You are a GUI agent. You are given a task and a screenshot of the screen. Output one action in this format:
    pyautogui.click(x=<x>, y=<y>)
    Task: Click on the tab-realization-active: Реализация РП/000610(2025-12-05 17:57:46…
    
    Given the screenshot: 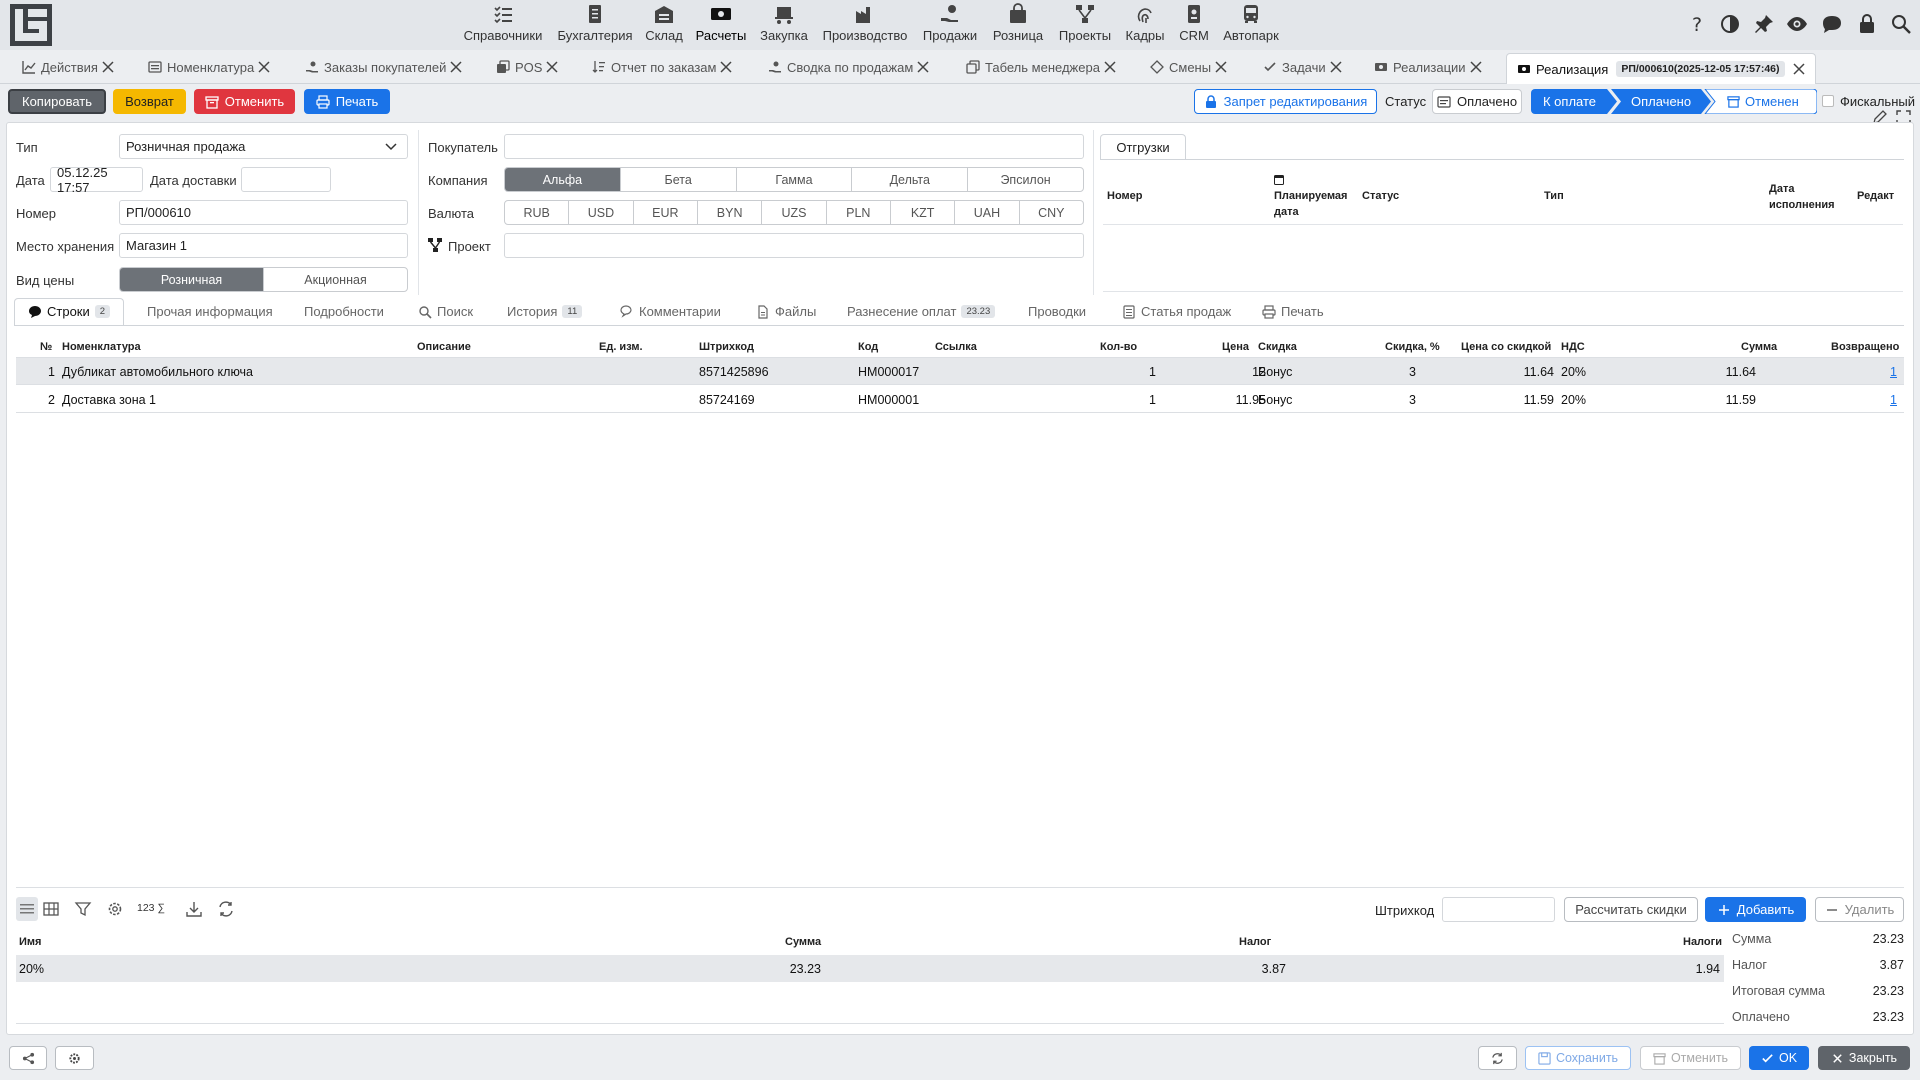 What is the action you would take?
    pyautogui.click(x=1661, y=68)
    